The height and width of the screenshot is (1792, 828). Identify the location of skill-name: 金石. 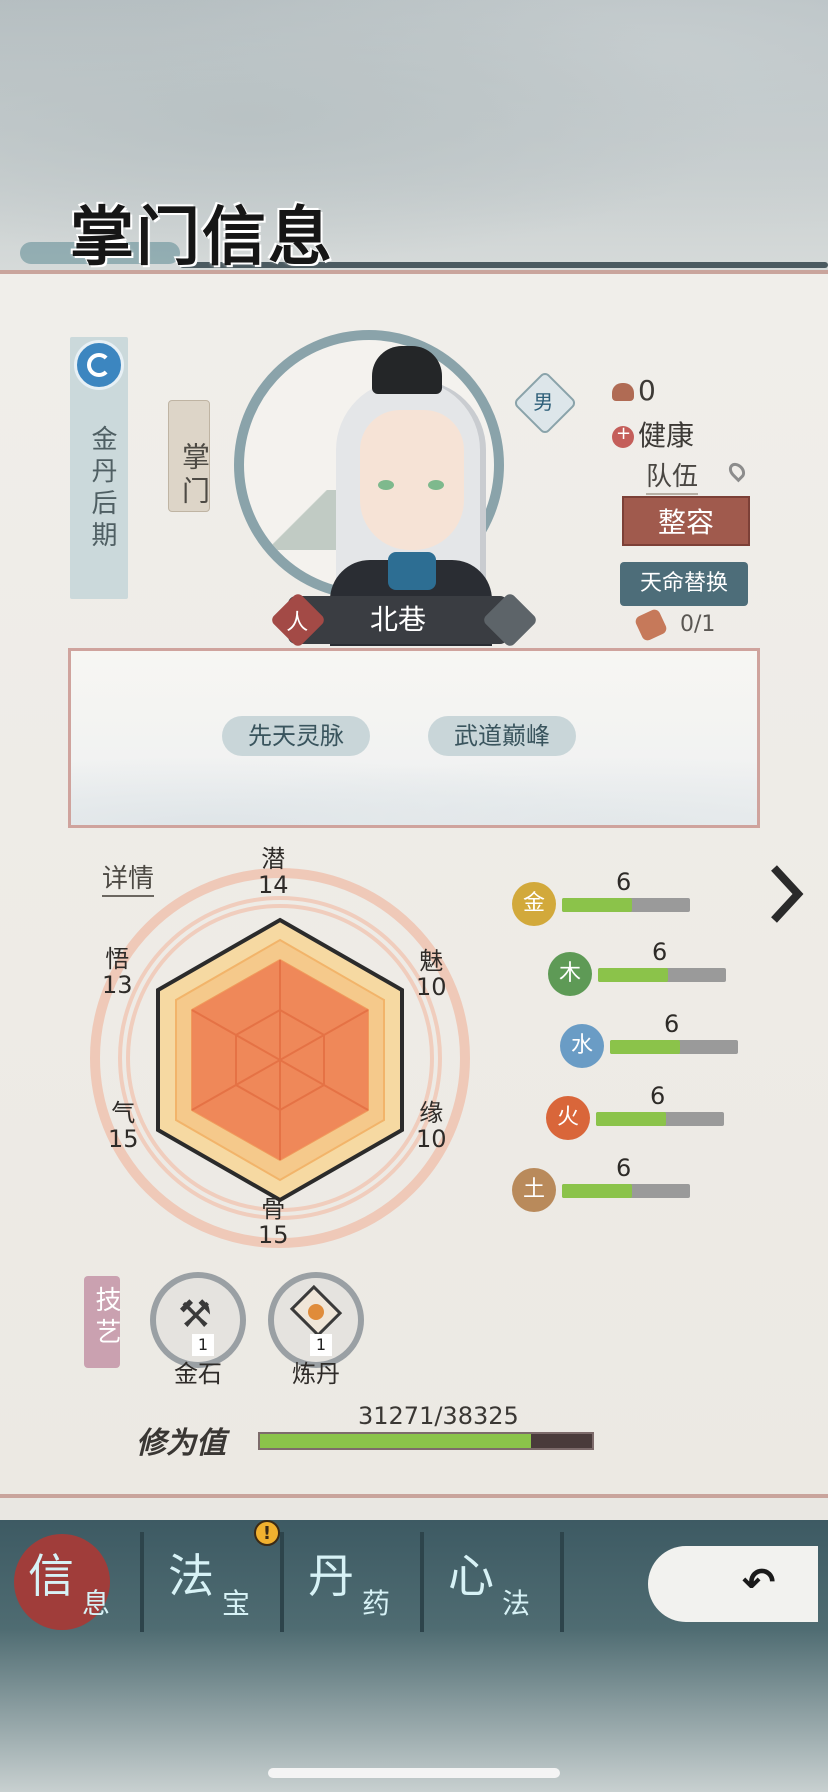
(198, 1374).